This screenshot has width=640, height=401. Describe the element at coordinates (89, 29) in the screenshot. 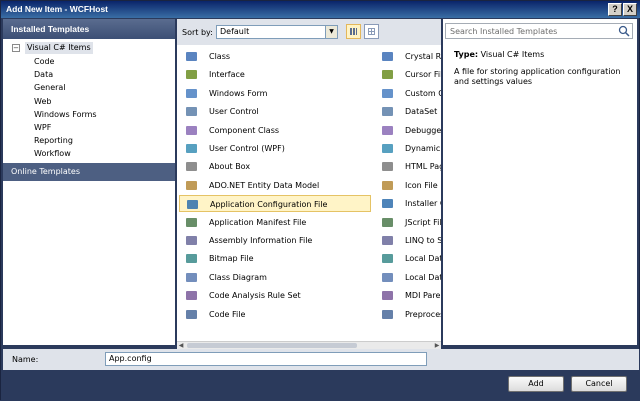

I see `installed-templates-header: Installed Templates` at that location.